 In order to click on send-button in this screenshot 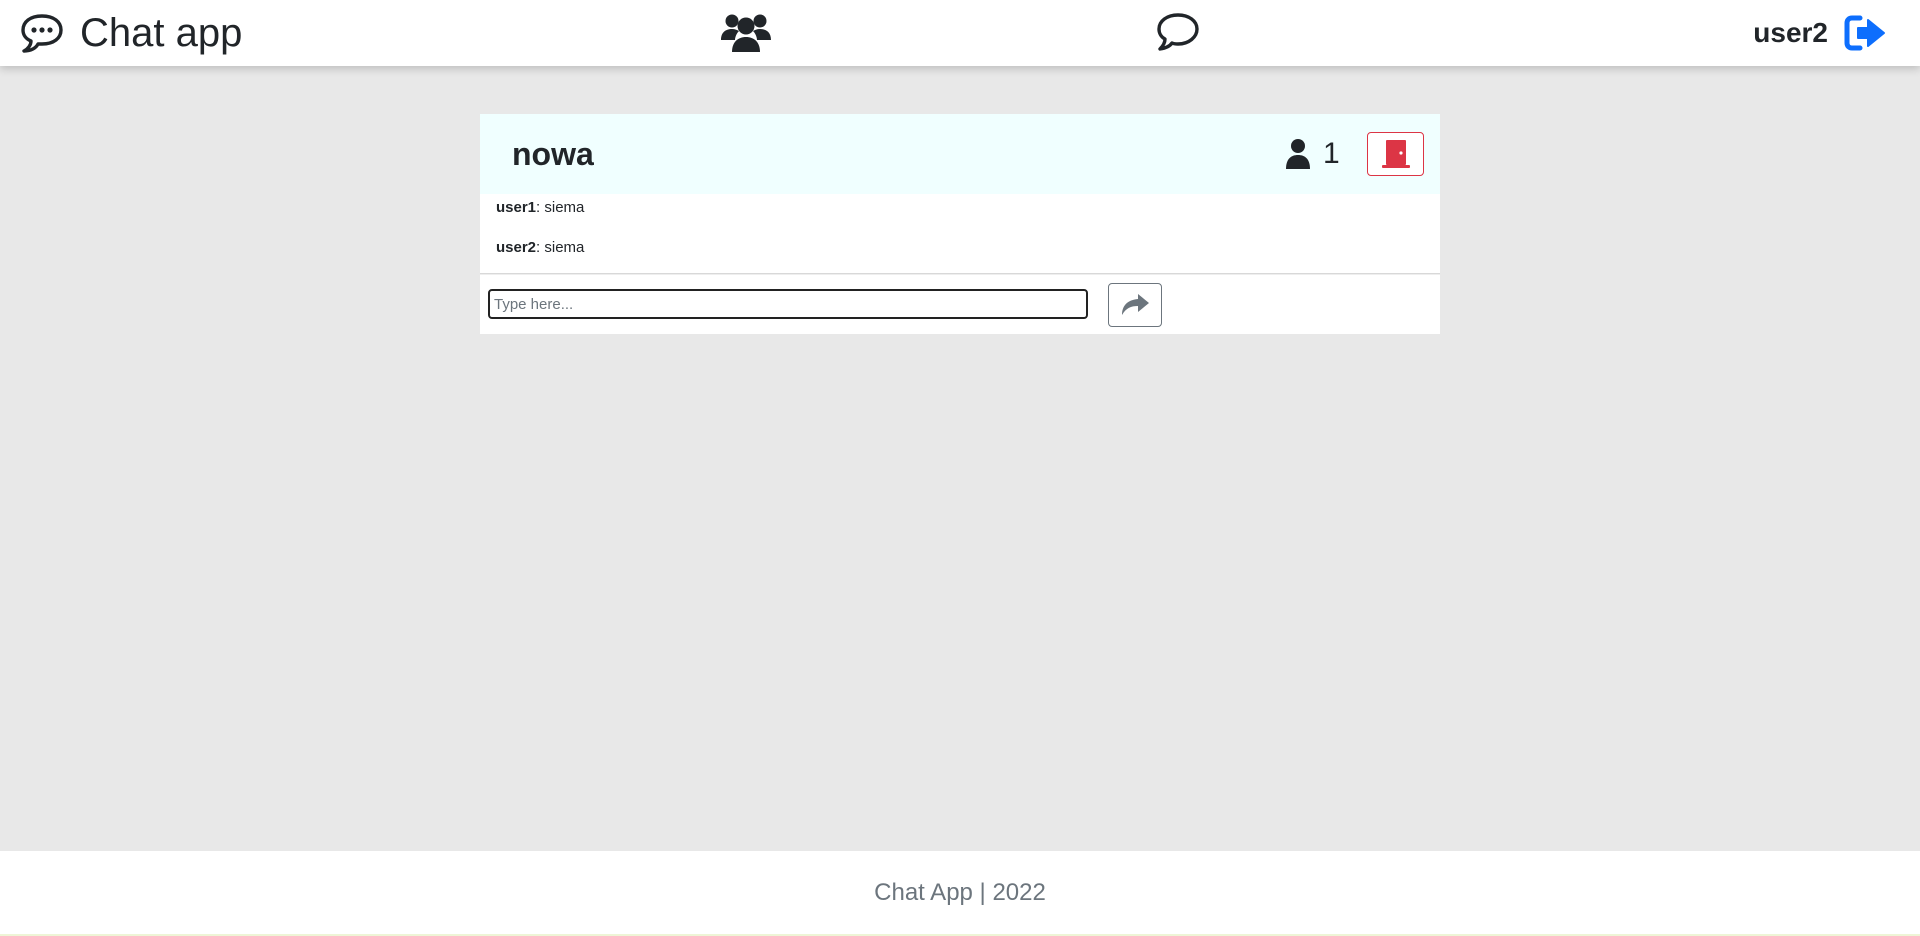, I will do `click(1135, 305)`.